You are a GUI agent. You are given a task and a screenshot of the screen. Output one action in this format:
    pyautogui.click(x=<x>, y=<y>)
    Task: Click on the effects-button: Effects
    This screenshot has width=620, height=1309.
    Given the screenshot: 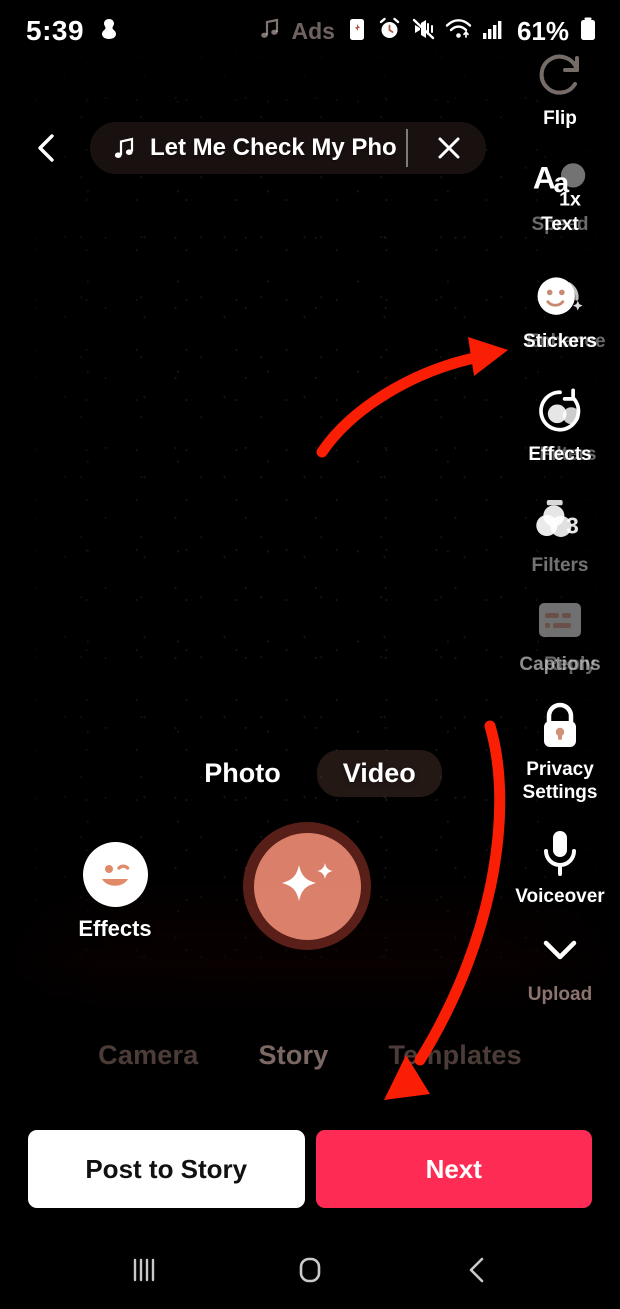 What is the action you would take?
    pyautogui.click(x=115, y=892)
    